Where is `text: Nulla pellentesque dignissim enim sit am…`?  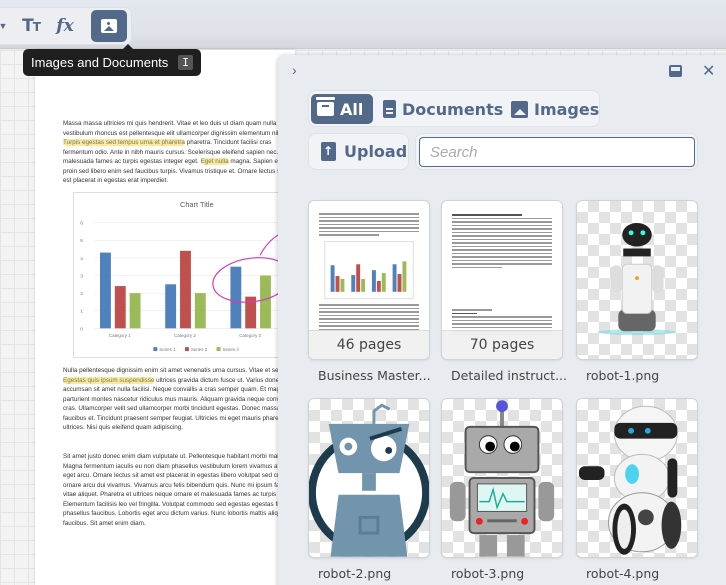 text: Nulla pellentesque dignissim enim sit am… is located at coordinates (173, 370).